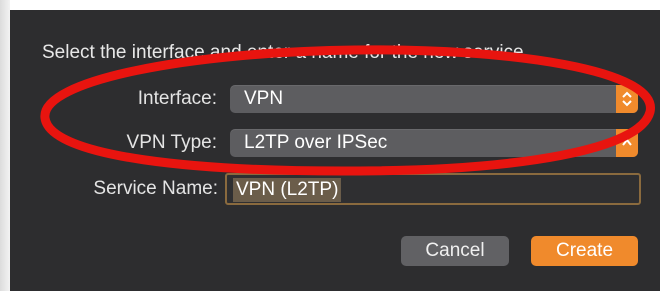  What do you see at coordinates (264, 98) in the screenshot?
I see `interface-value: VPN` at bounding box center [264, 98].